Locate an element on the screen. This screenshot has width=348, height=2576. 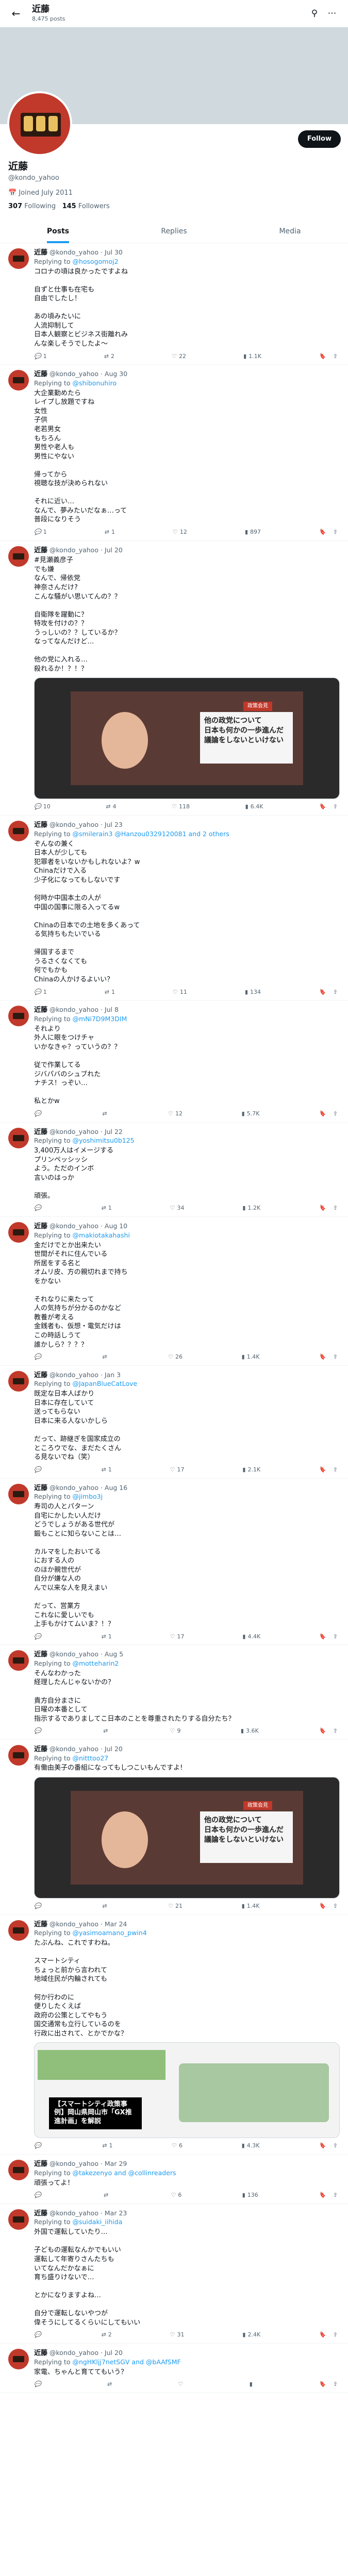
search-icon: ⚲ is located at coordinates (314, 13).